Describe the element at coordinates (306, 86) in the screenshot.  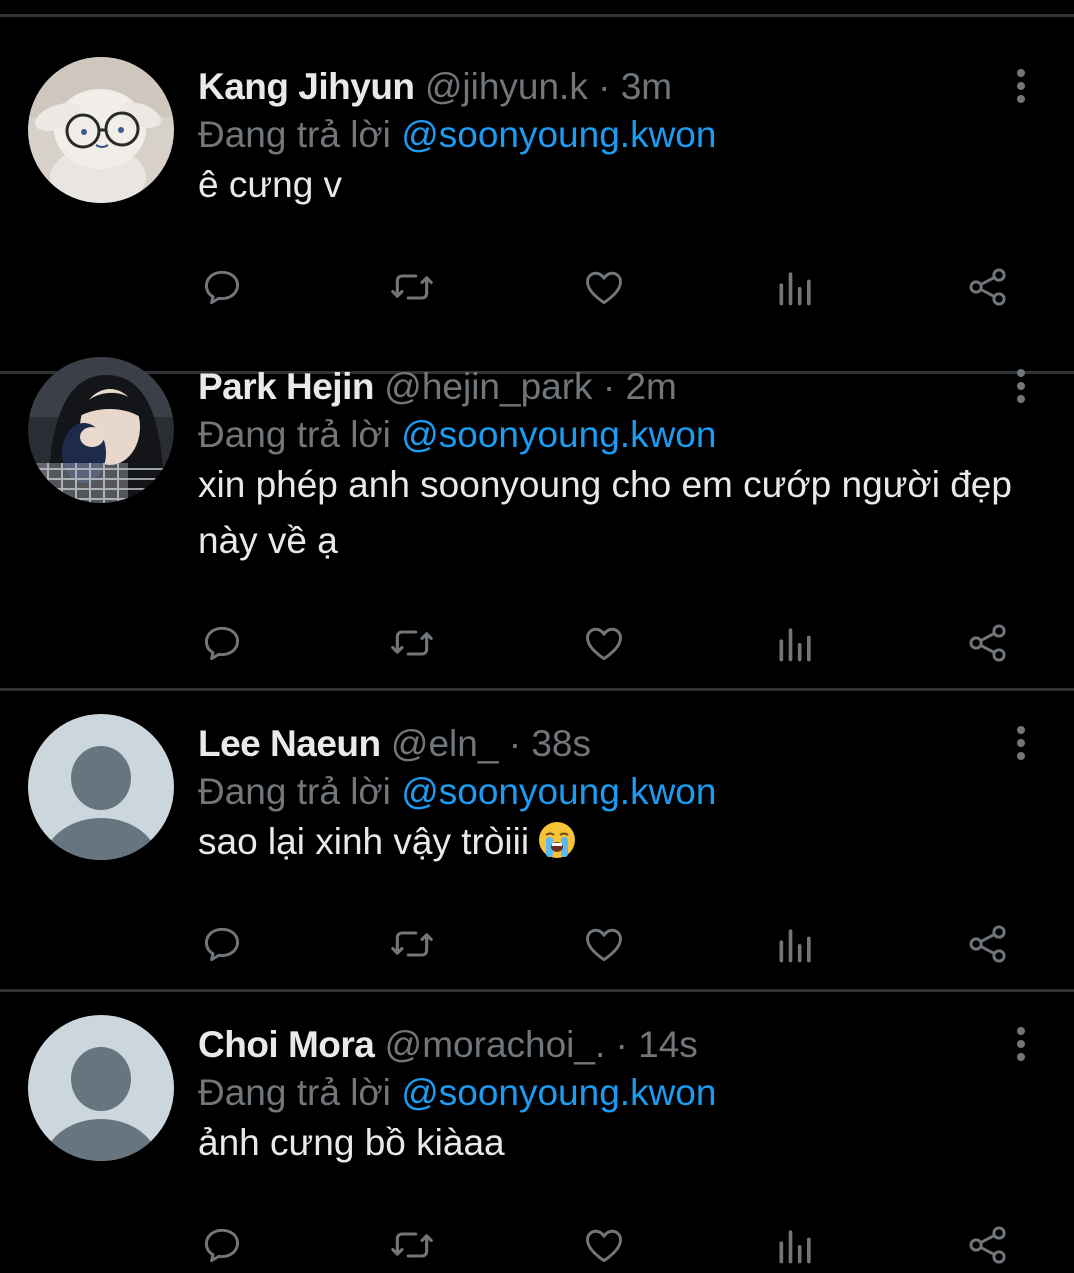
I see `display-name: Kang Jihyun` at that location.